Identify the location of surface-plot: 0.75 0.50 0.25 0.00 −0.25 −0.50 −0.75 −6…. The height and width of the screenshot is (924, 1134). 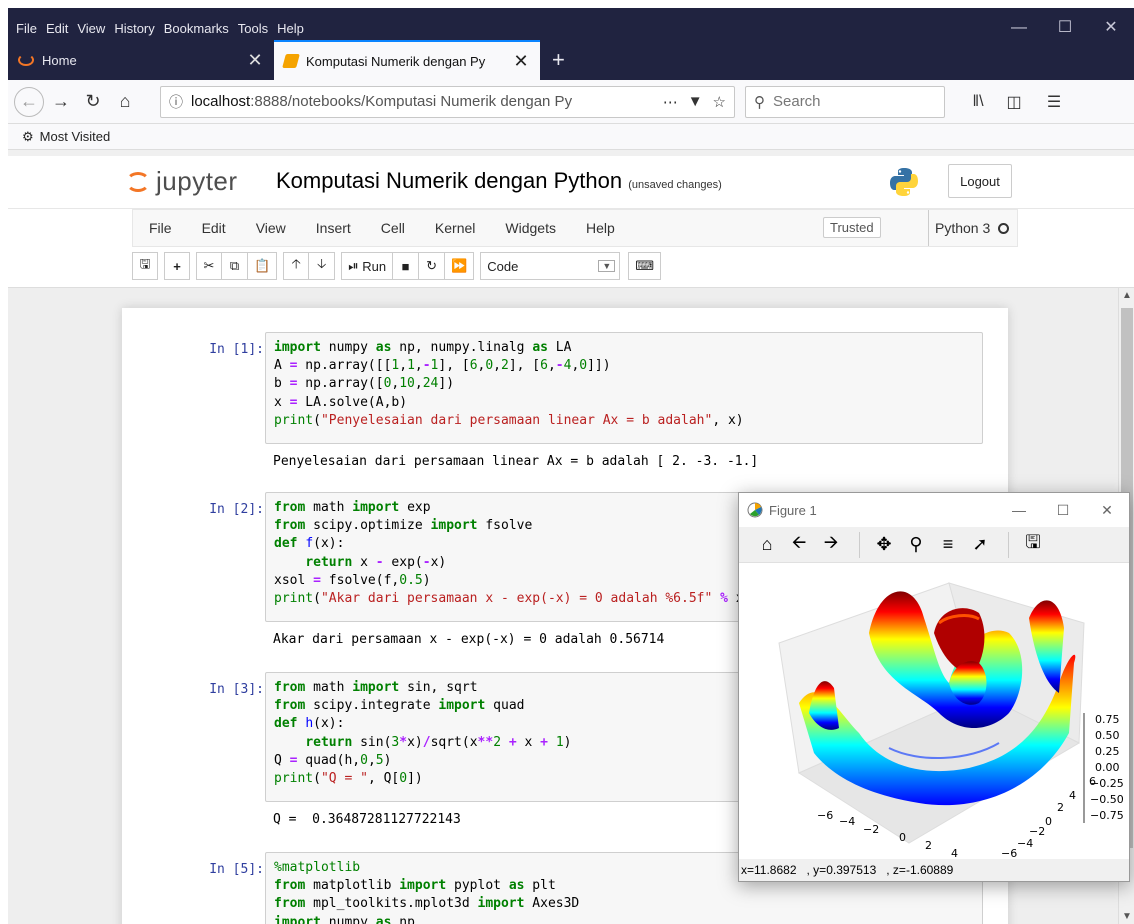
(934, 711).